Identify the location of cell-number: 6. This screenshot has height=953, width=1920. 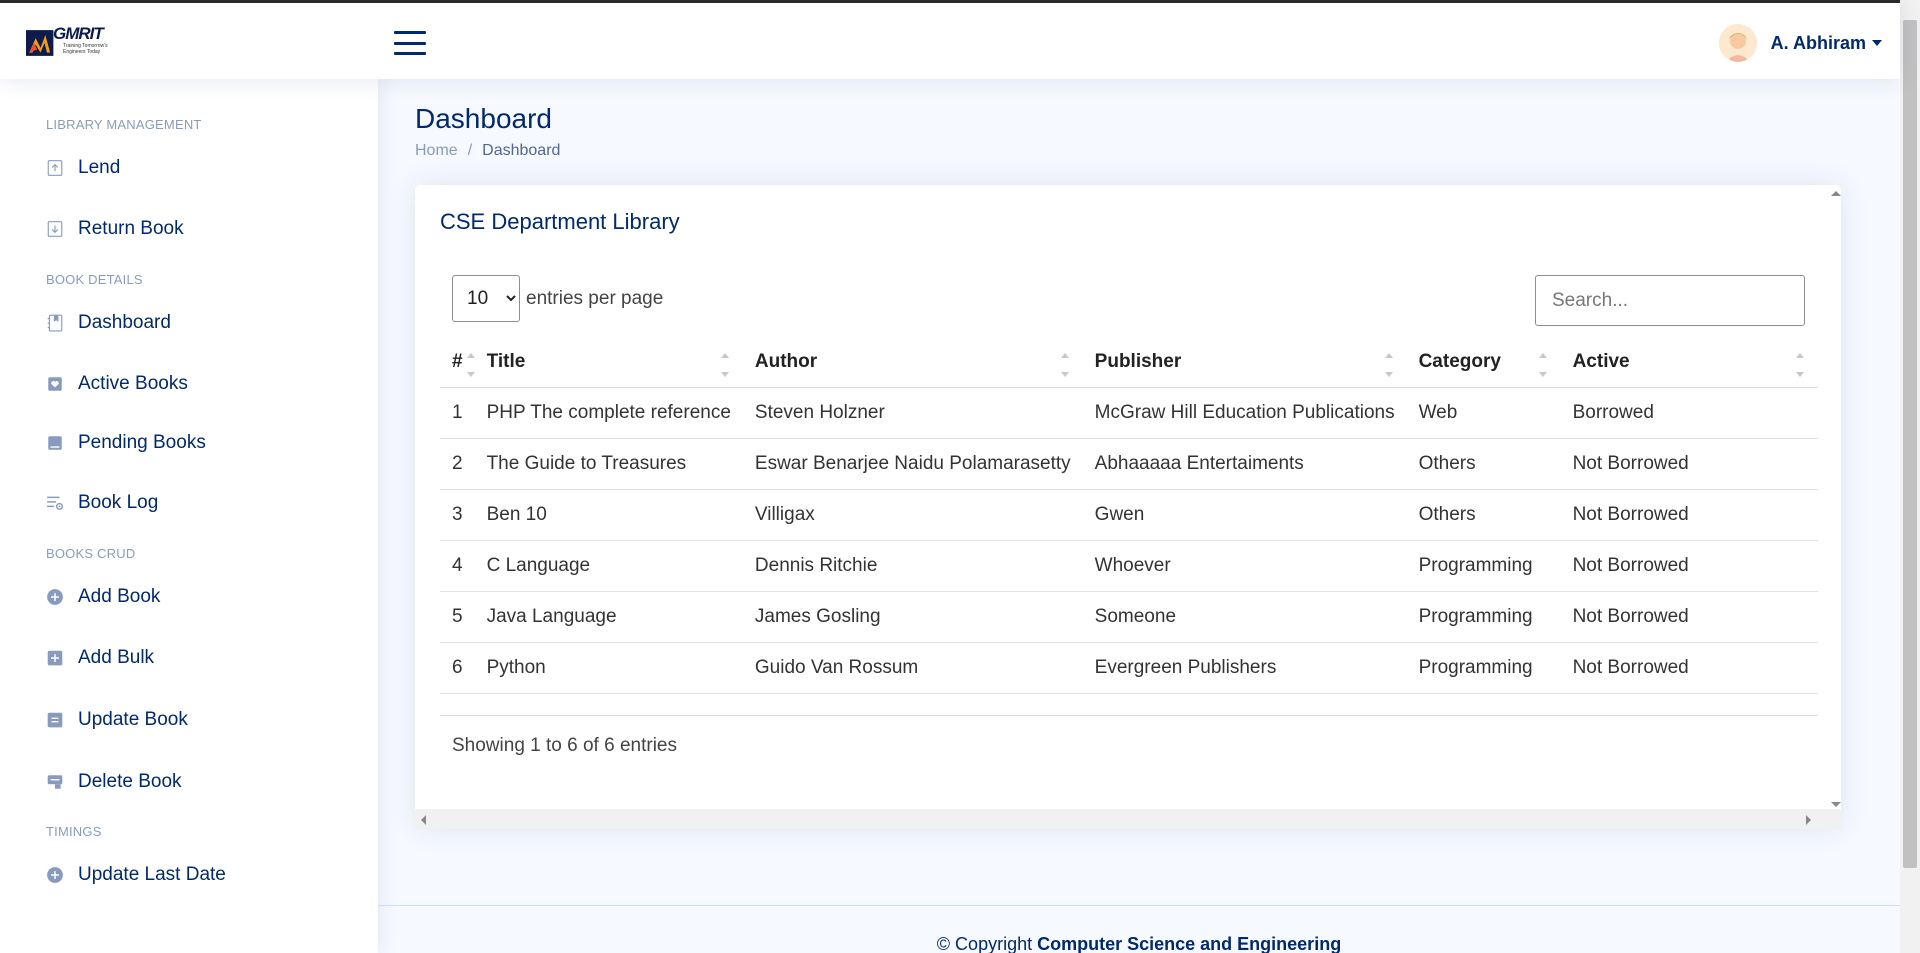
(457, 668).